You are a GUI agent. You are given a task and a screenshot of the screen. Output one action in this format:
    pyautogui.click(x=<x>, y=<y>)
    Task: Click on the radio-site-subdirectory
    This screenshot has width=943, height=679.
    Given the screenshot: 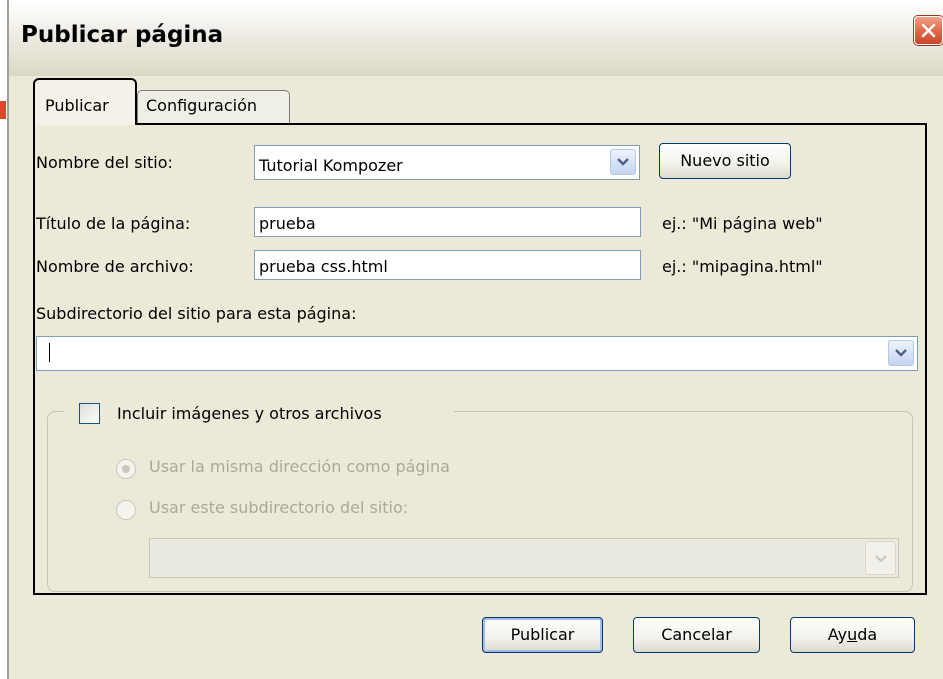 What is the action you would take?
    pyautogui.click(x=126, y=510)
    